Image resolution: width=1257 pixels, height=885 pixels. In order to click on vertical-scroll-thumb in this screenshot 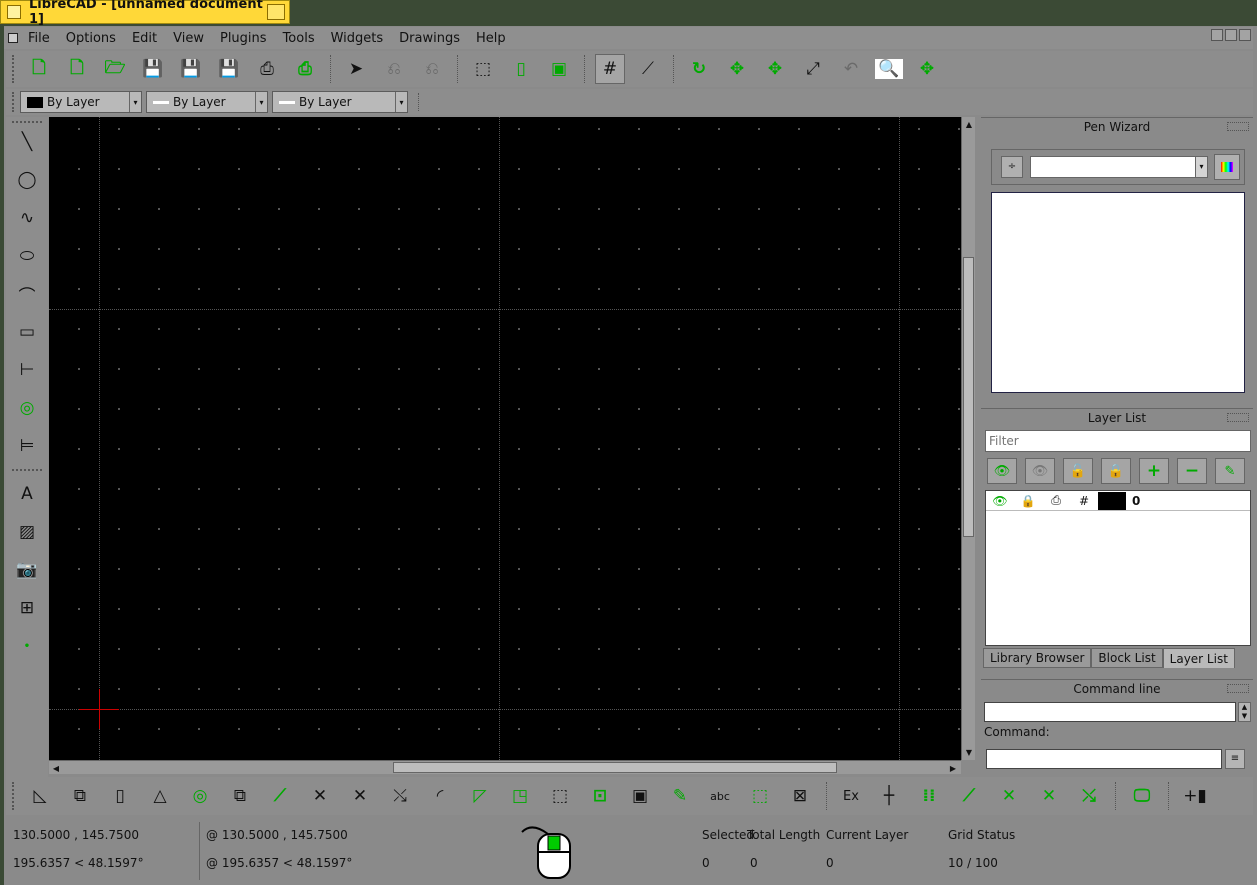, I will do `click(968, 397)`.